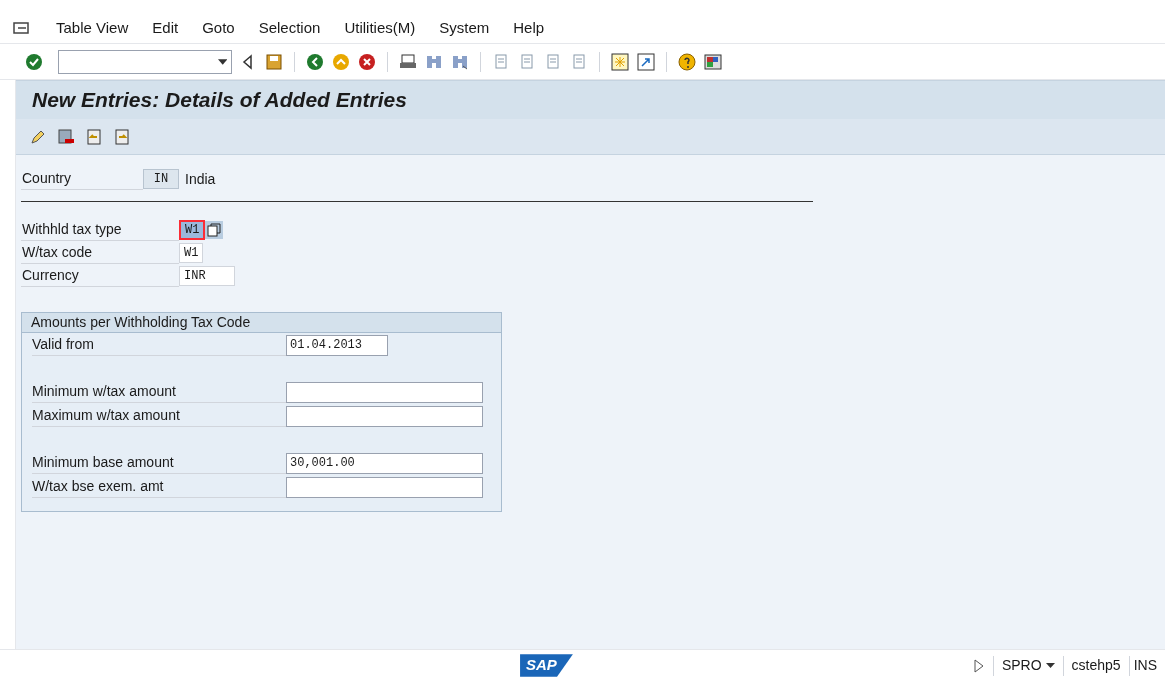  What do you see at coordinates (141, 322) in the screenshot?
I see `group-title: Amounts per Withholding Tax Code` at bounding box center [141, 322].